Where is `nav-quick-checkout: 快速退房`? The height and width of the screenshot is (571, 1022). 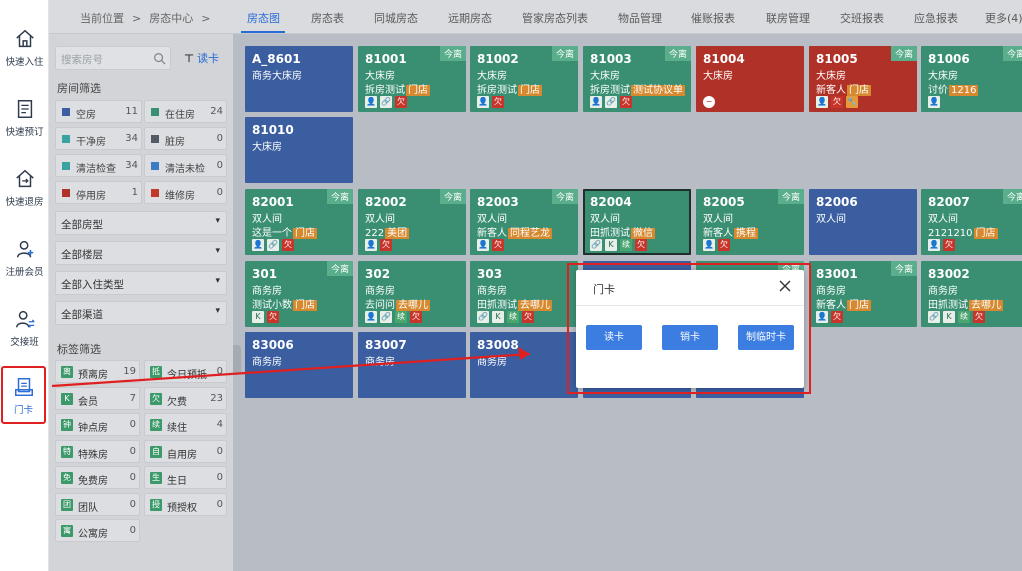
nav-quick-checkout: 快速退房 is located at coordinates (24, 199).